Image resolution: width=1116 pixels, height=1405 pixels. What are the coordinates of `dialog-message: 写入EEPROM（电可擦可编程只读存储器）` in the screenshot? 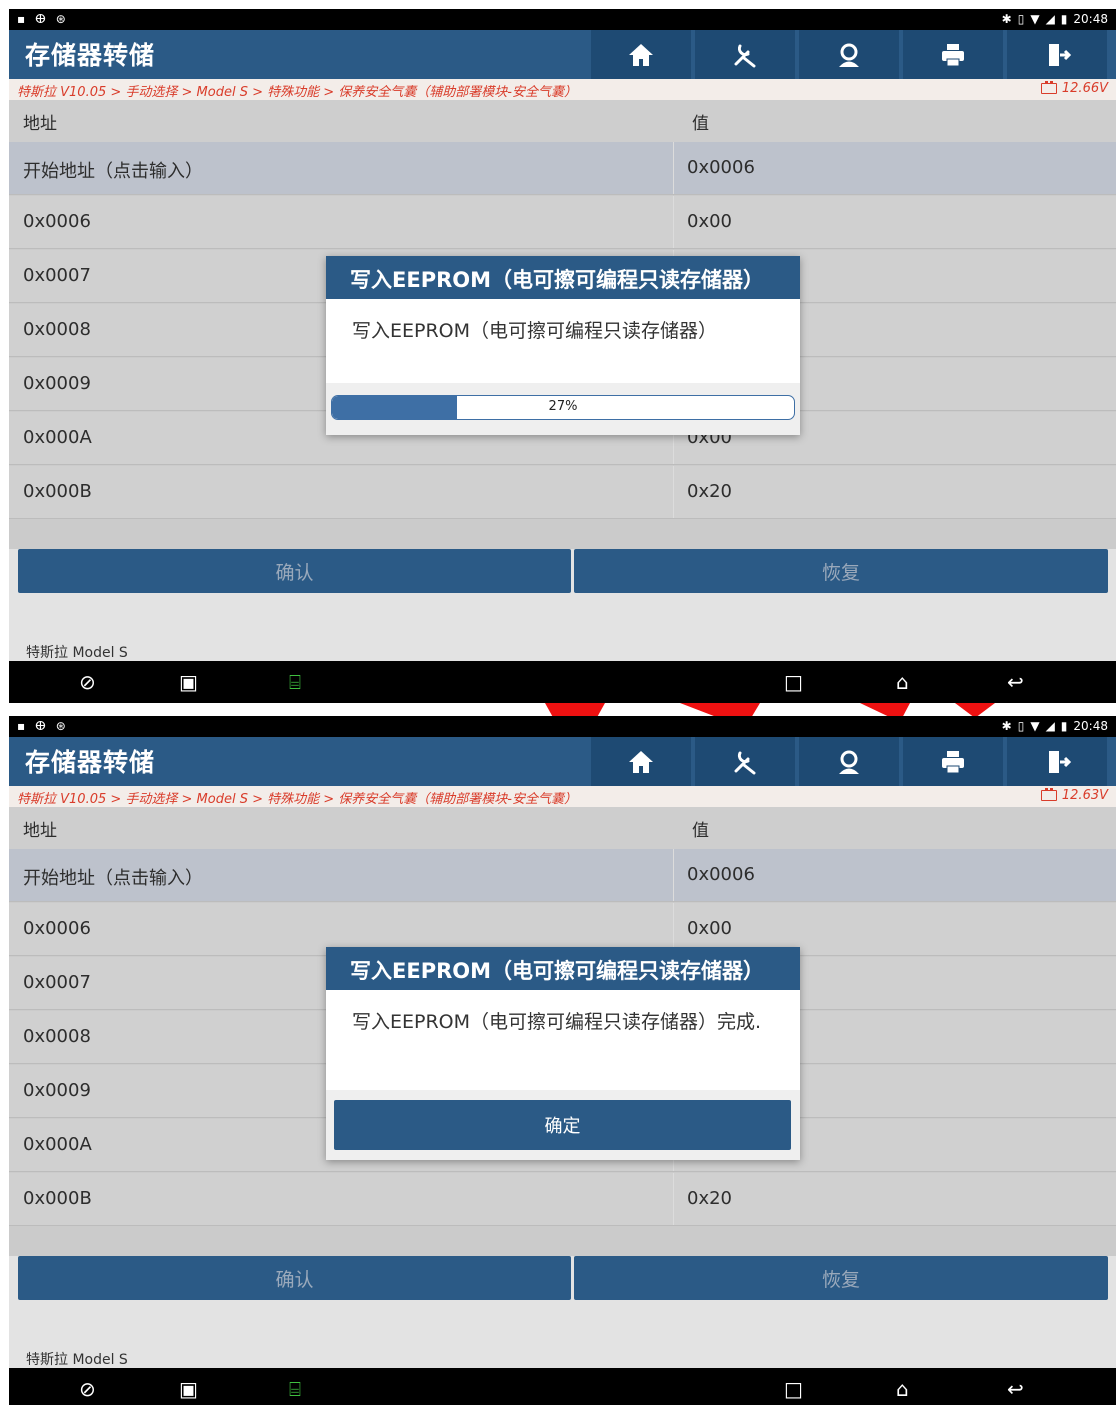 It's located at (563, 341).